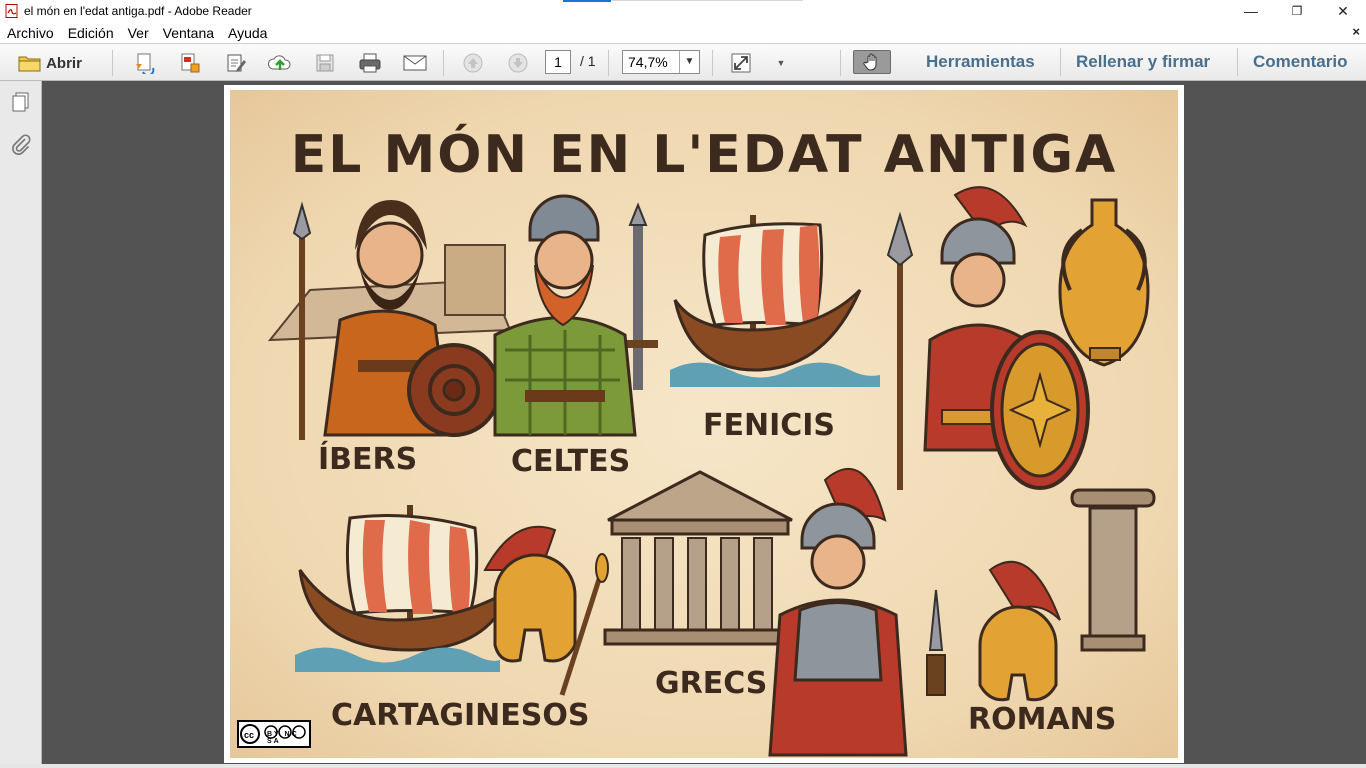 This screenshot has width=1366, height=768. What do you see at coordinates (1297, 11) in the screenshot?
I see `restore-button: ❐` at bounding box center [1297, 11].